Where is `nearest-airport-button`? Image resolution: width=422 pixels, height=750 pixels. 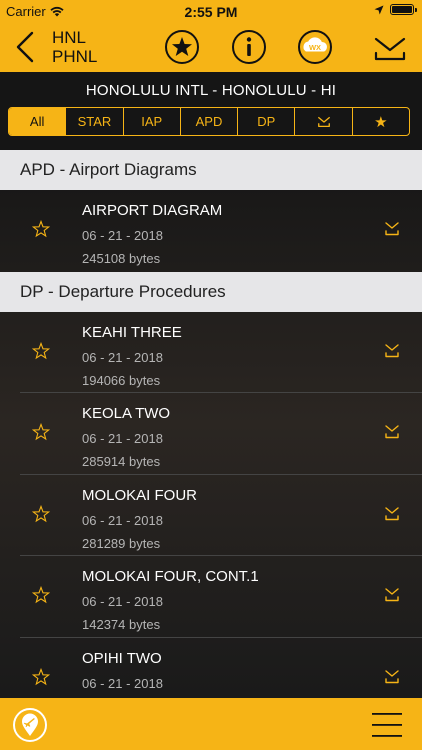 nearest-airport-button is located at coordinates (30, 725).